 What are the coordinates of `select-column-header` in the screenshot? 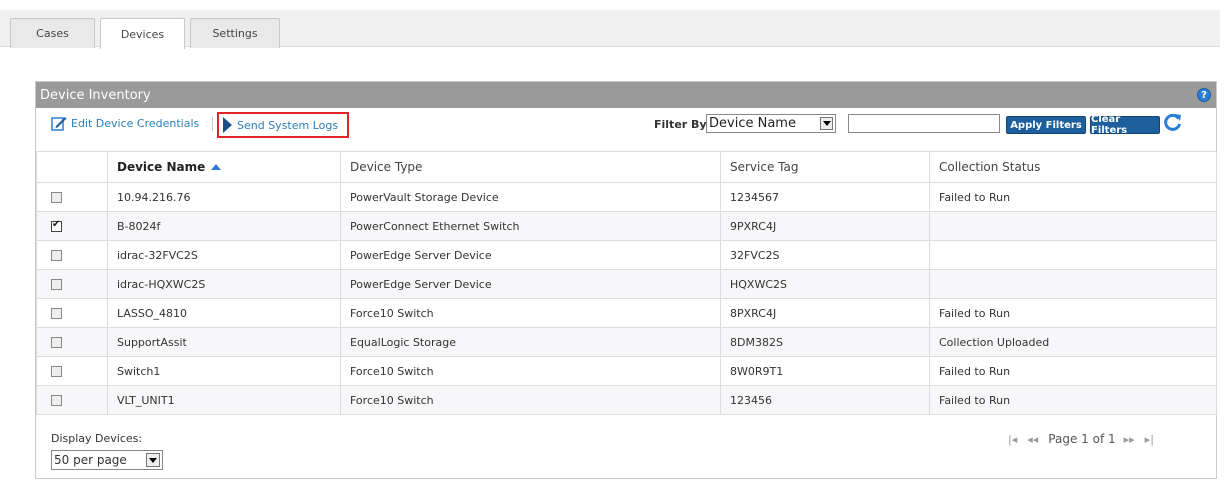 It's located at (72, 167).